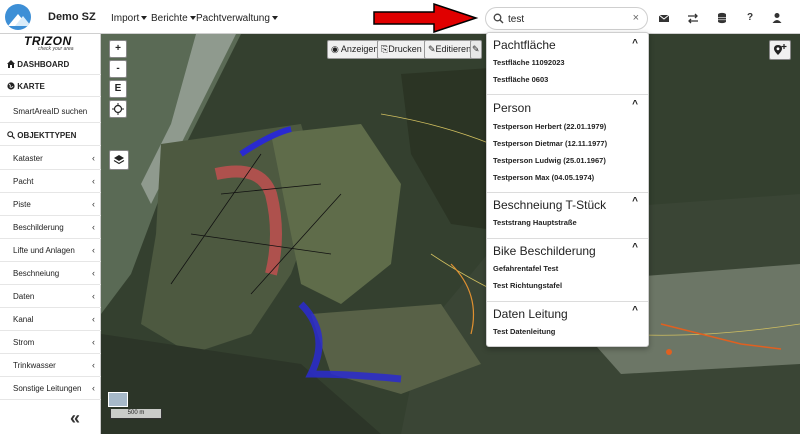  What do you see at coordinates (543, 177) in the screenshot?
I see `result-item: Testperson Max (04.05.1974)` at bounding box center [543, 177].